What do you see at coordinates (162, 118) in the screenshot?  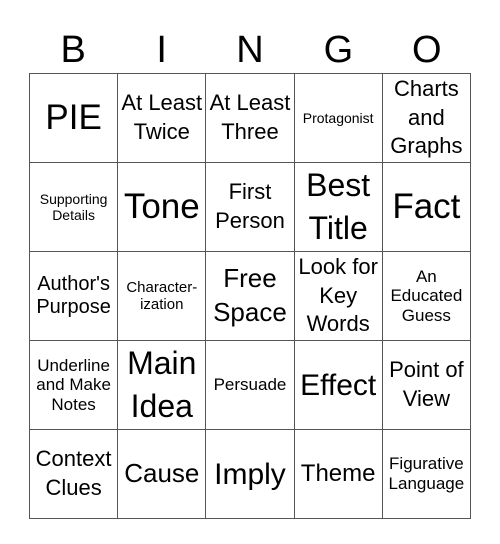 I see `bingo-cell: At Least Twice` at bounding box center [162, 118].